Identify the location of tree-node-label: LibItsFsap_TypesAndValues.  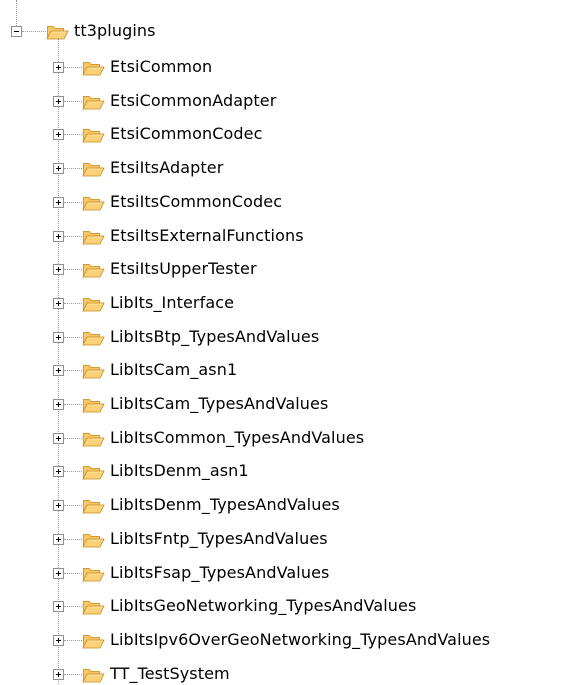
(220, 572).